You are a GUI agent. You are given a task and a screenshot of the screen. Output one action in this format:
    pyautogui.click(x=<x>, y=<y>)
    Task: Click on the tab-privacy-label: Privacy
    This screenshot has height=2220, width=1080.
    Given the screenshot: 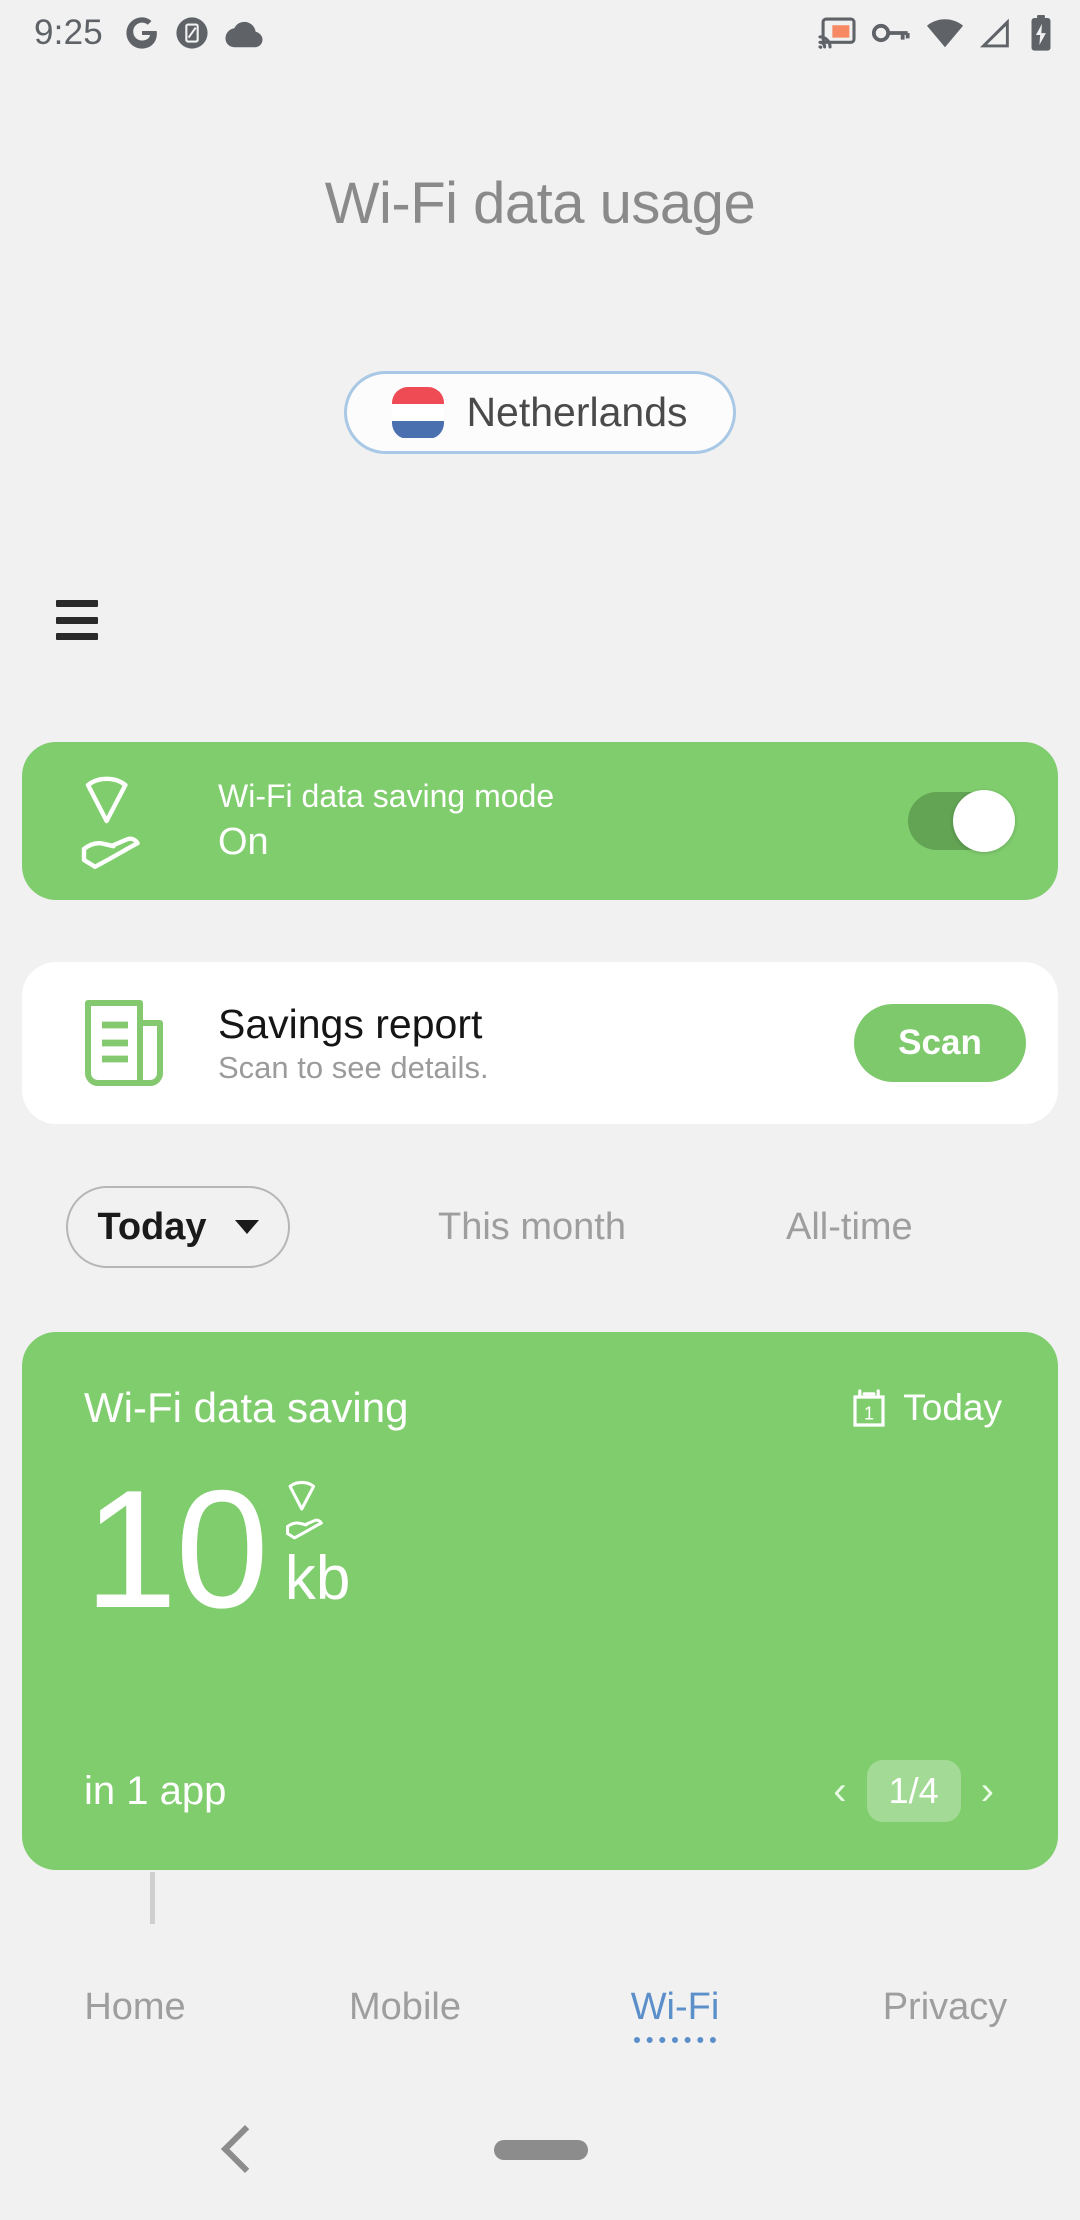 What is the action you would take?
    pyautogui.click(x=945, y=2007)
    